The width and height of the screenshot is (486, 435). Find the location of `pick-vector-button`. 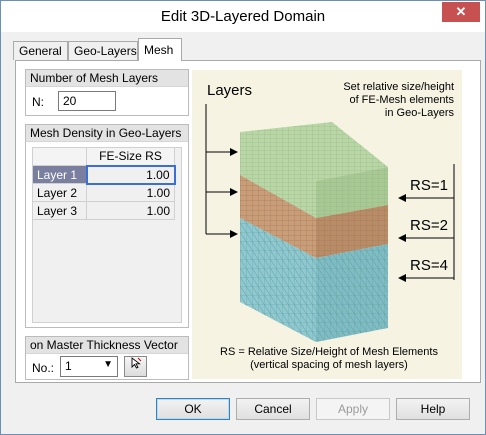

pick-vector-button is located at coordinates (135, 366).